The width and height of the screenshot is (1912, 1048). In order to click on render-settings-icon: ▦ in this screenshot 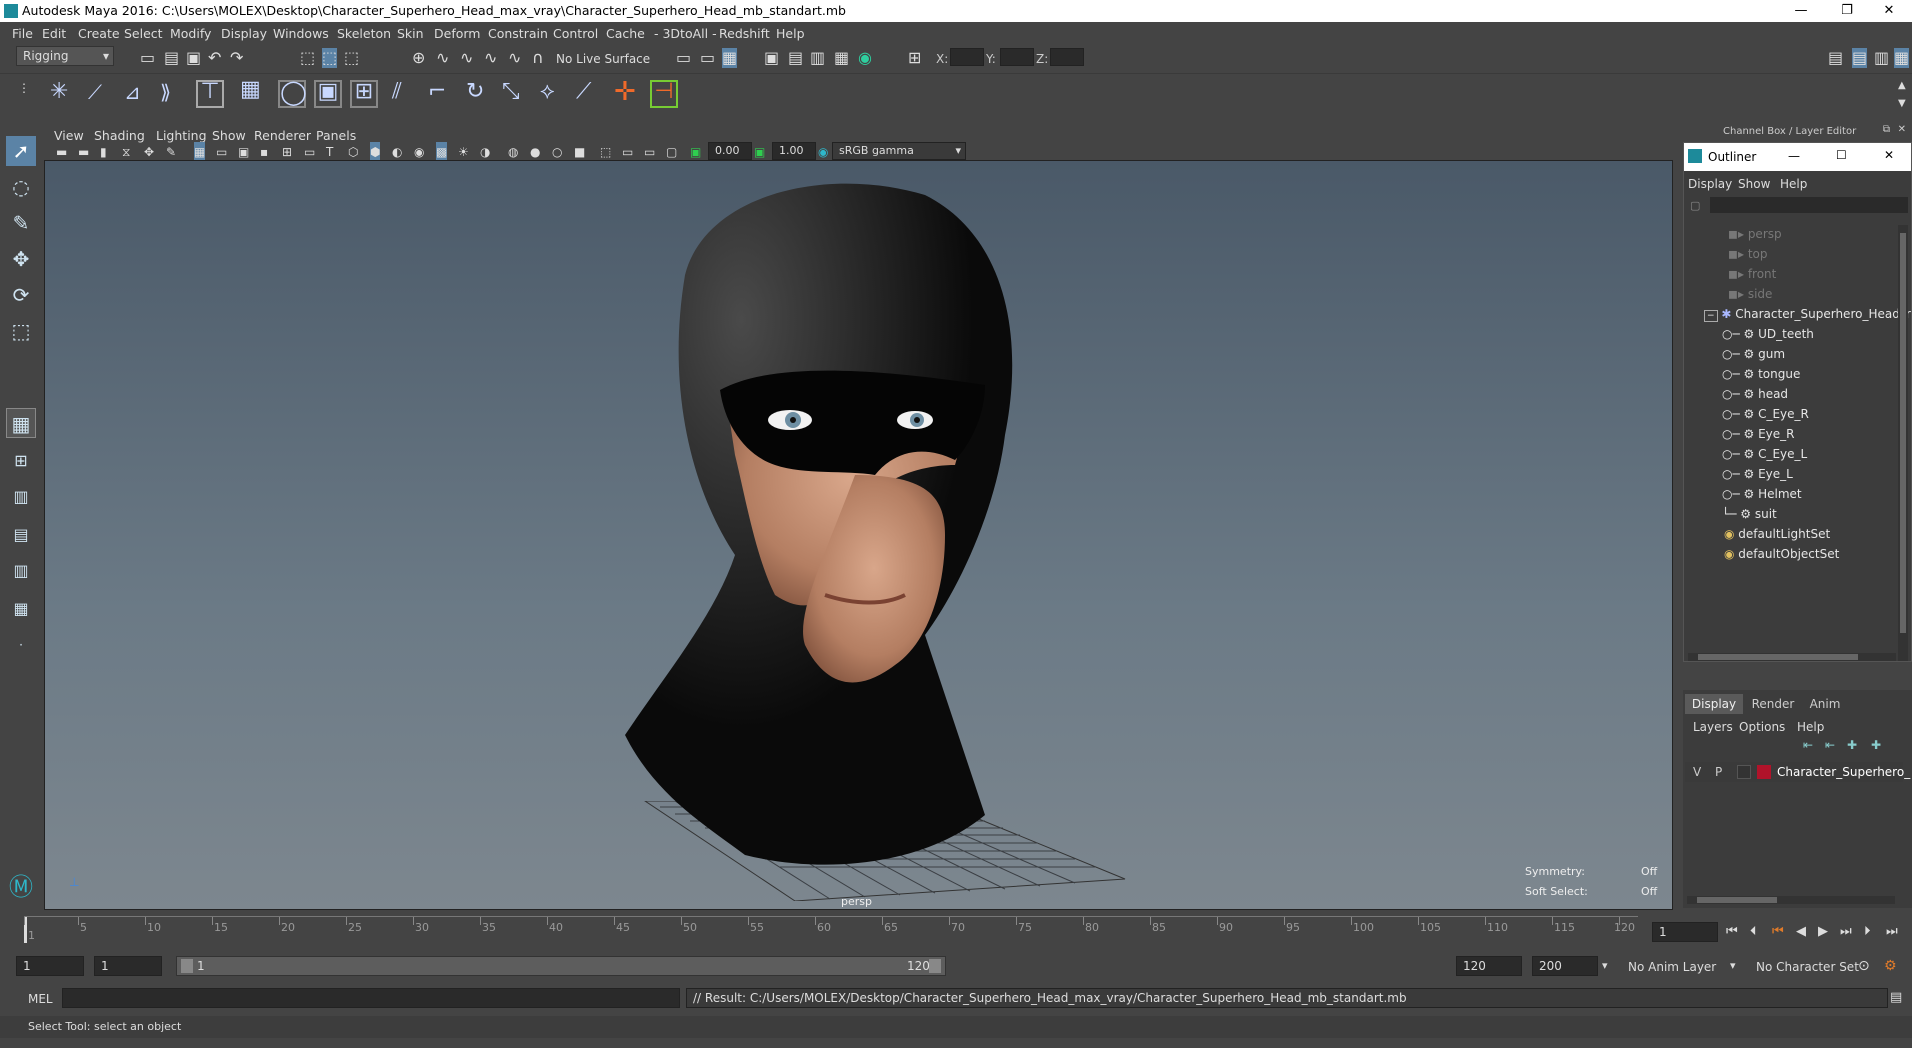, I will do `click(841, 58)`.